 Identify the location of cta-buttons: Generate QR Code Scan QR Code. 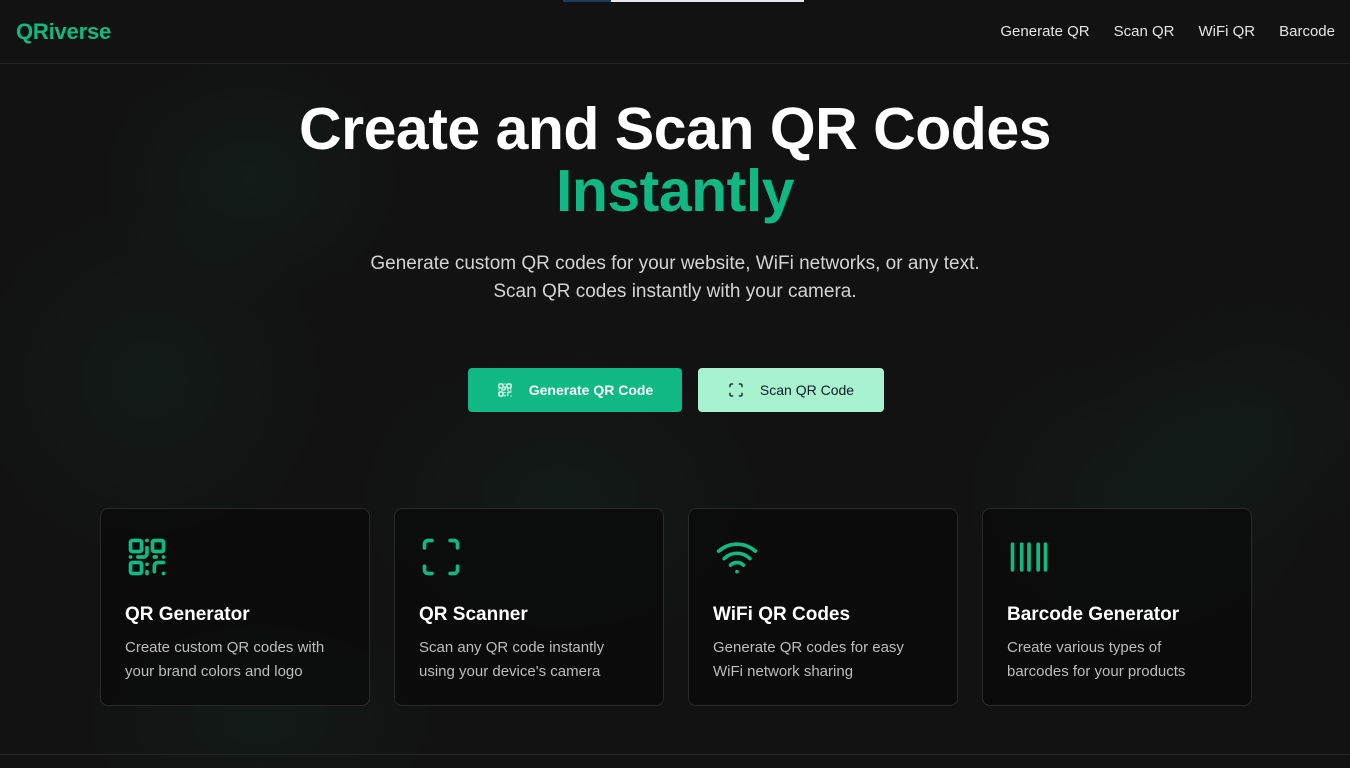
(676, 390).